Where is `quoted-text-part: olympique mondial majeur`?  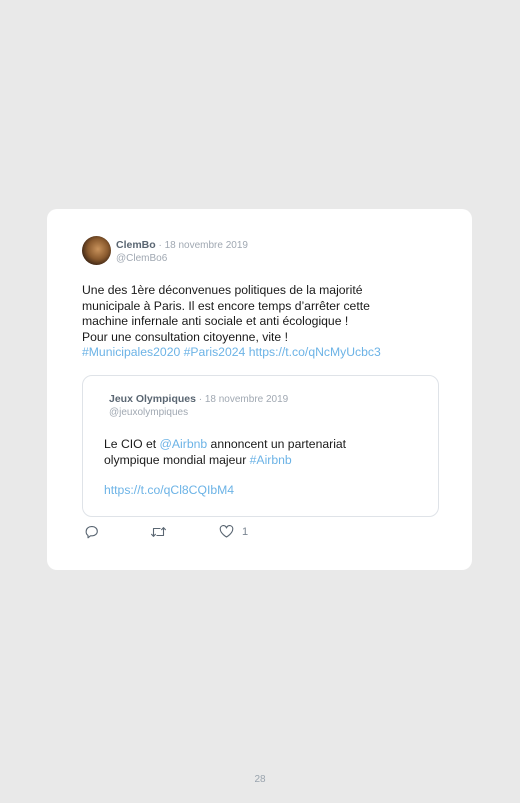 quoted-text-part: olympique mondial majeur is located at coordinates (177, 459).